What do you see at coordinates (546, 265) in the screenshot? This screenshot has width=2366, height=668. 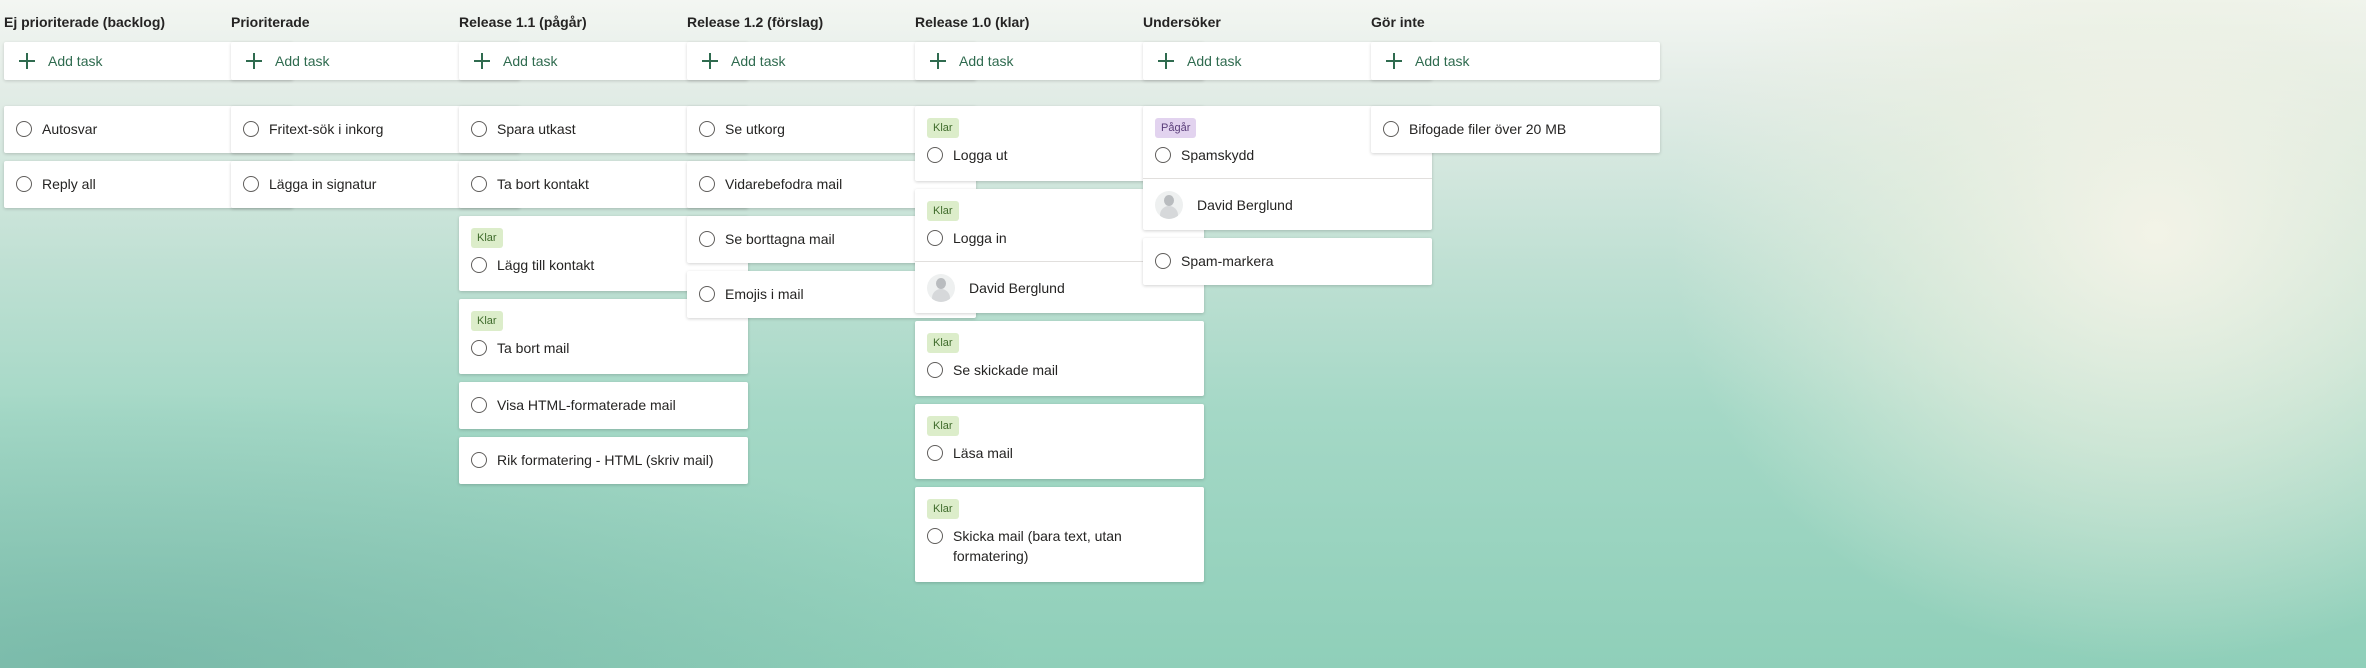 I see `task-title: Lägg till kontakt` at bounding box center [546, 265].